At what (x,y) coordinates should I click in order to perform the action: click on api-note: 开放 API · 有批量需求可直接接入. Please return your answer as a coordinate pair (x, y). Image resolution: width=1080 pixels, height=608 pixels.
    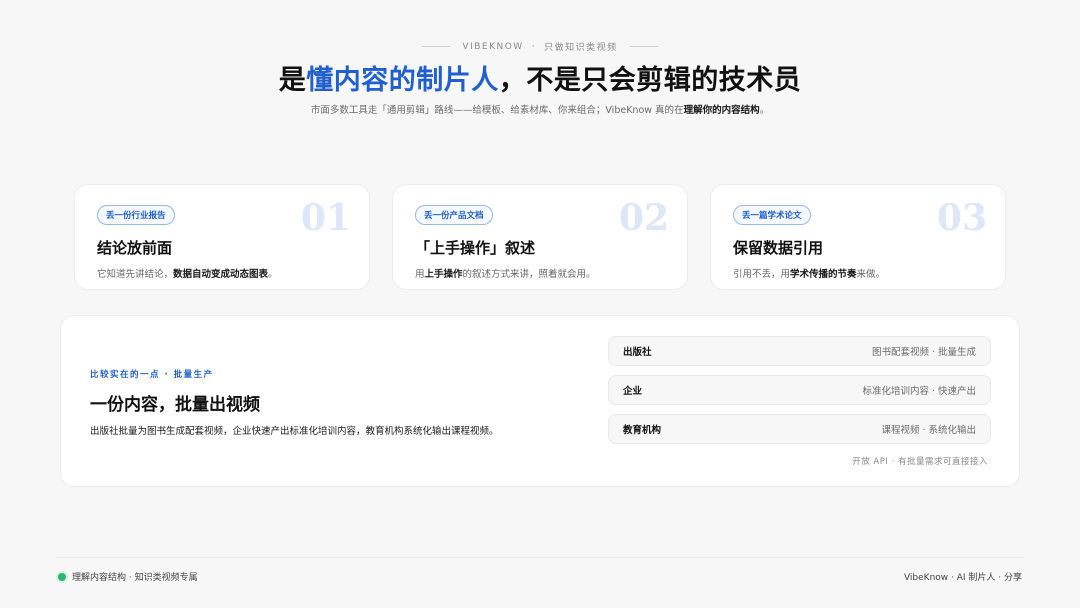
    Looking at the image, I should click on (920, 462).